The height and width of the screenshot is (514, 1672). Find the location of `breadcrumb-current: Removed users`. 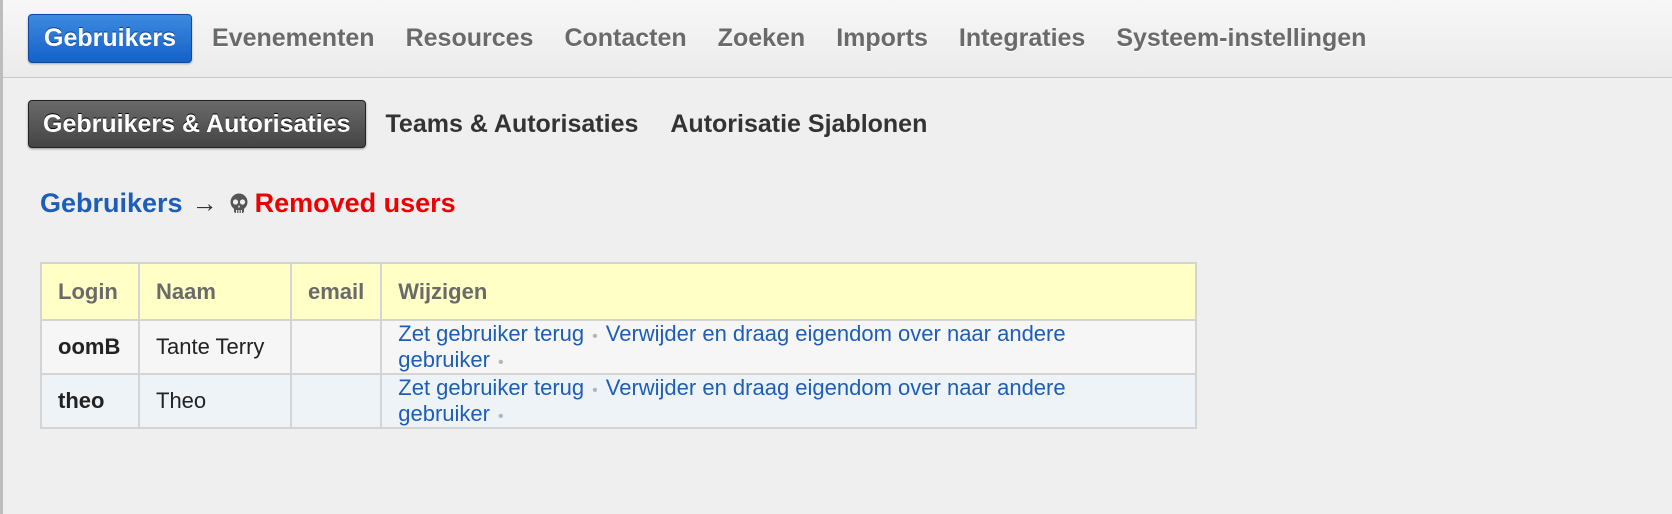

breadcrumb-current: Removed users is located at coordinates (355, 203).